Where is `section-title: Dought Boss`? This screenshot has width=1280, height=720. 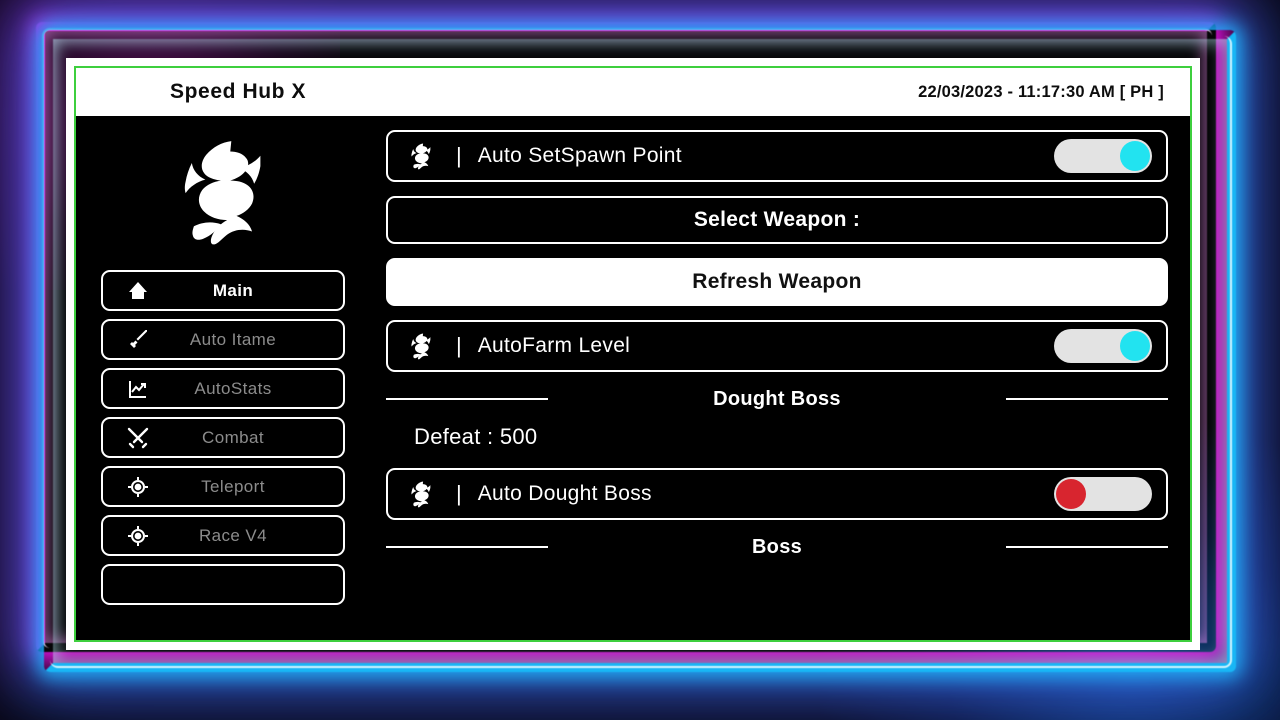 section-title: Dought Boss is located at coordinates (777, 398).